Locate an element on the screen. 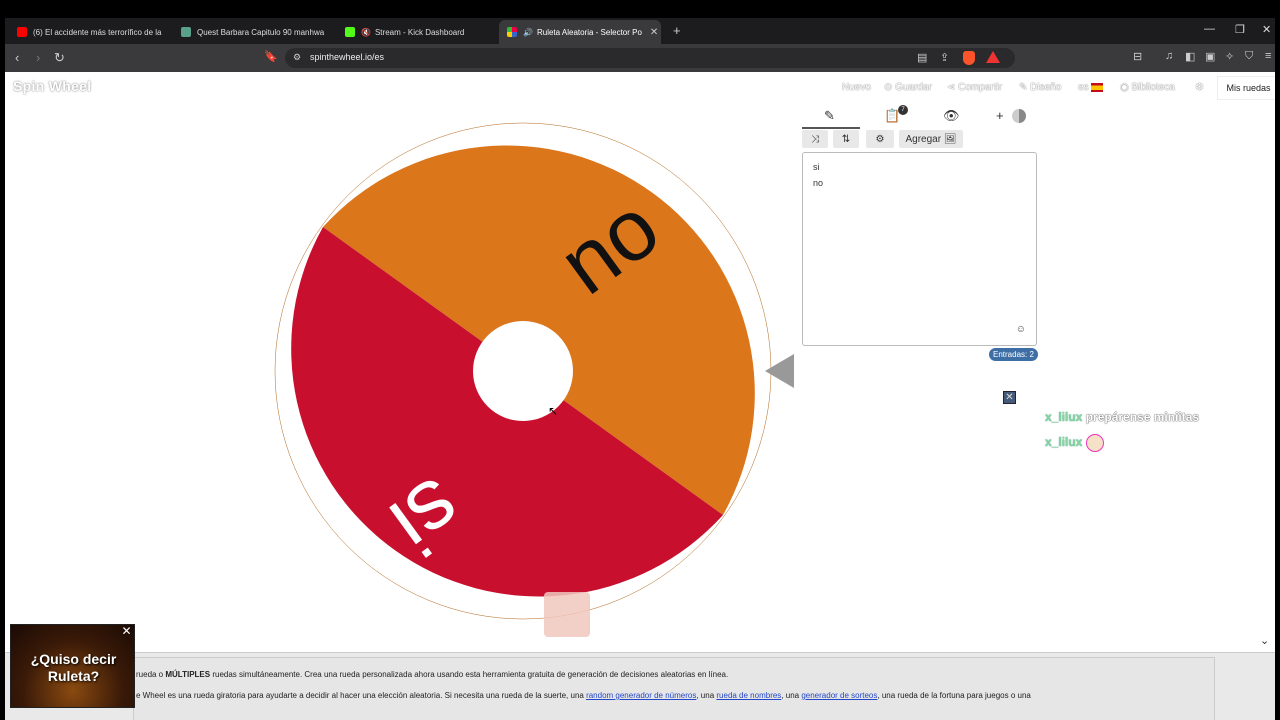  add-wheel-icon: + is located at coordinates (1000, 115).